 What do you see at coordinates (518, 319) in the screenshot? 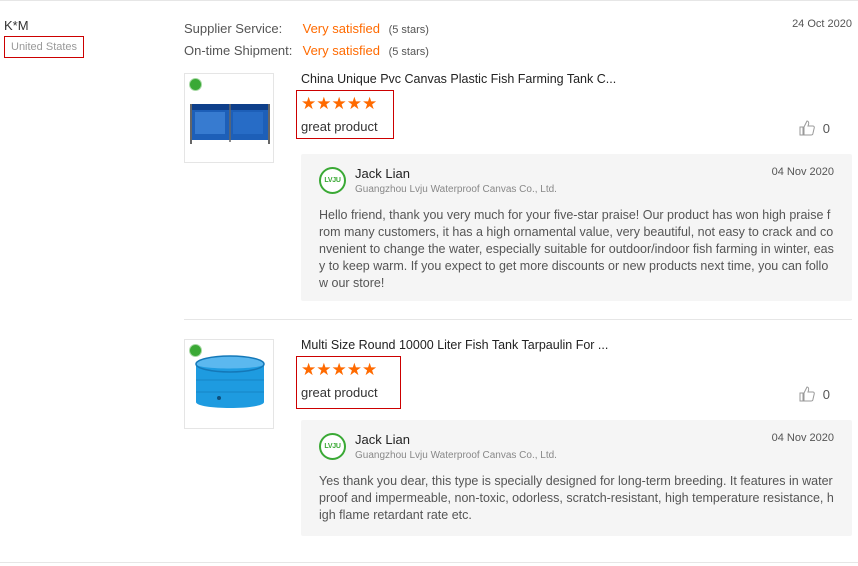
I see `product-divider` at bounding box center [518, 319].